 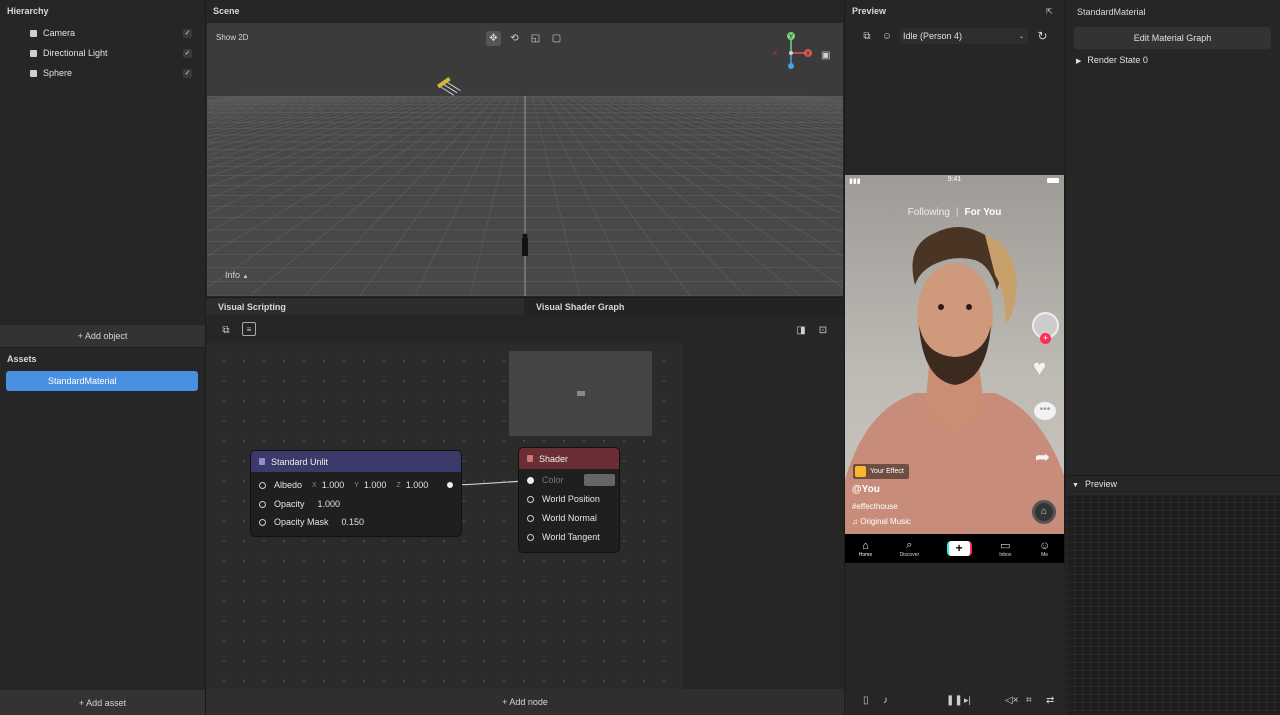 What do you see at coordinates (365, 306) in the screenshot?
I see `tab-visual-scripting: Visual Scripting` at bounding box center [365, 306].